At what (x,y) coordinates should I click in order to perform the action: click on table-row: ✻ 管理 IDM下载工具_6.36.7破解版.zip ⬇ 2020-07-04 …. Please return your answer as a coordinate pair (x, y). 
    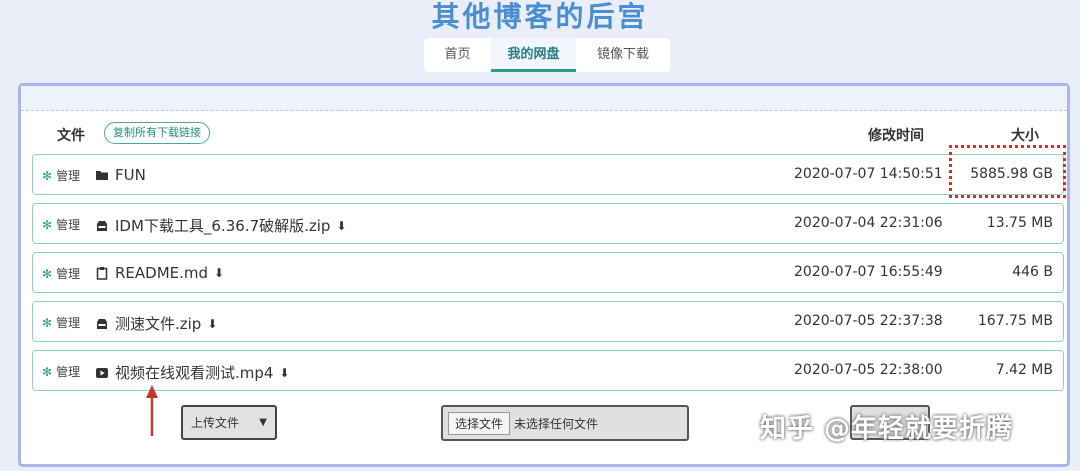
    Looking at the image, I should click on (548, 223).